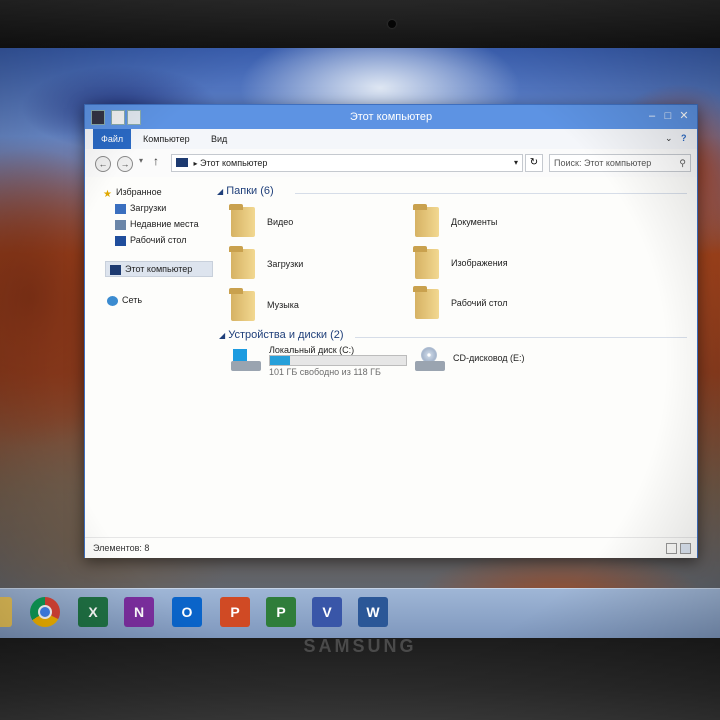 This screenshot has width=720, height=720. I want to click on folder-music-label: Музыка, so click(283, 305).